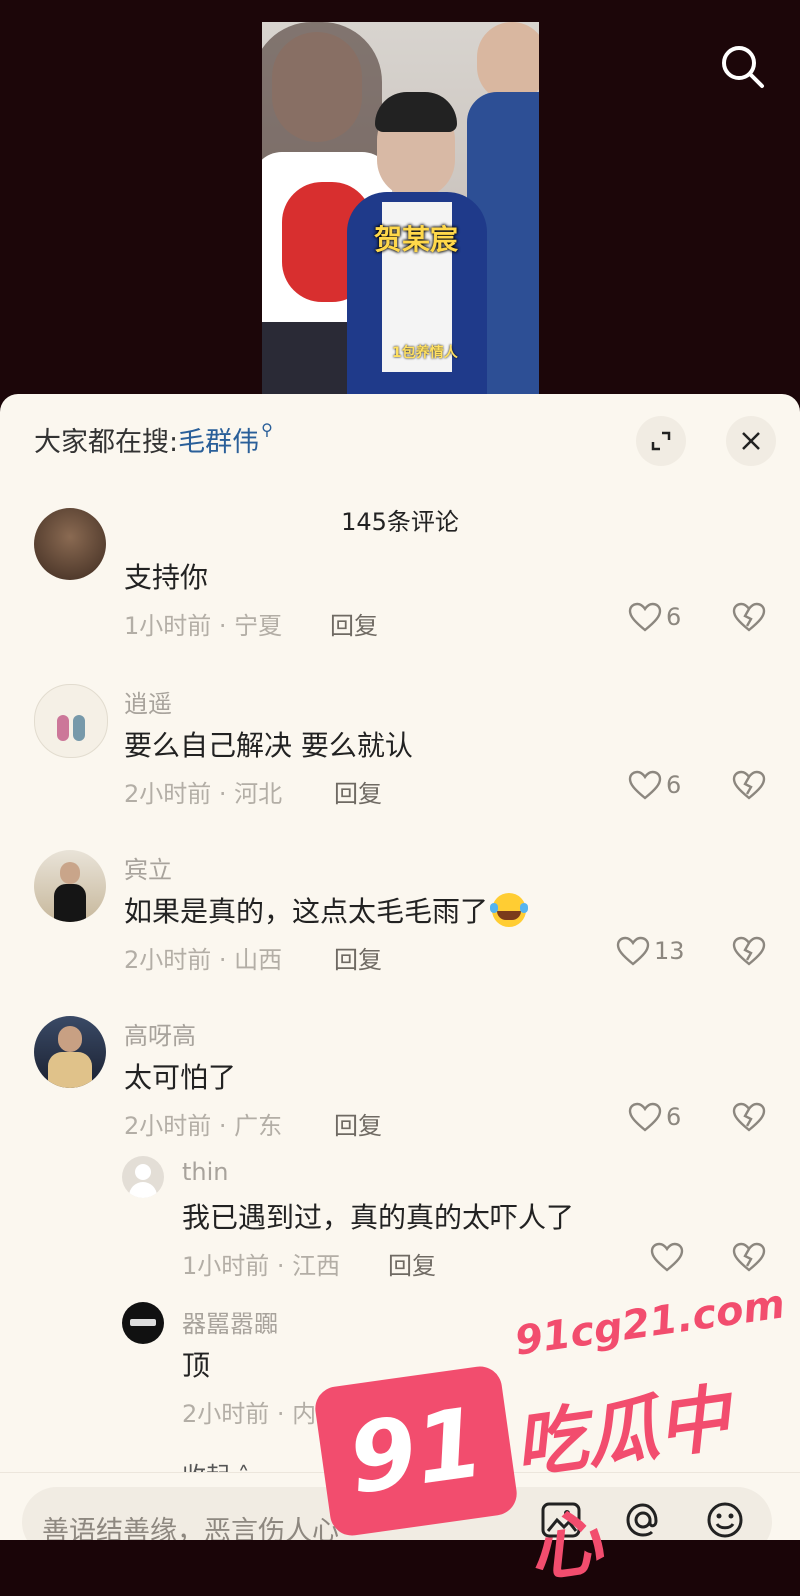 Image resolution: width=800 pixels, height=1596 pixels. I want to click on like-button: 13, so click(650, 951).